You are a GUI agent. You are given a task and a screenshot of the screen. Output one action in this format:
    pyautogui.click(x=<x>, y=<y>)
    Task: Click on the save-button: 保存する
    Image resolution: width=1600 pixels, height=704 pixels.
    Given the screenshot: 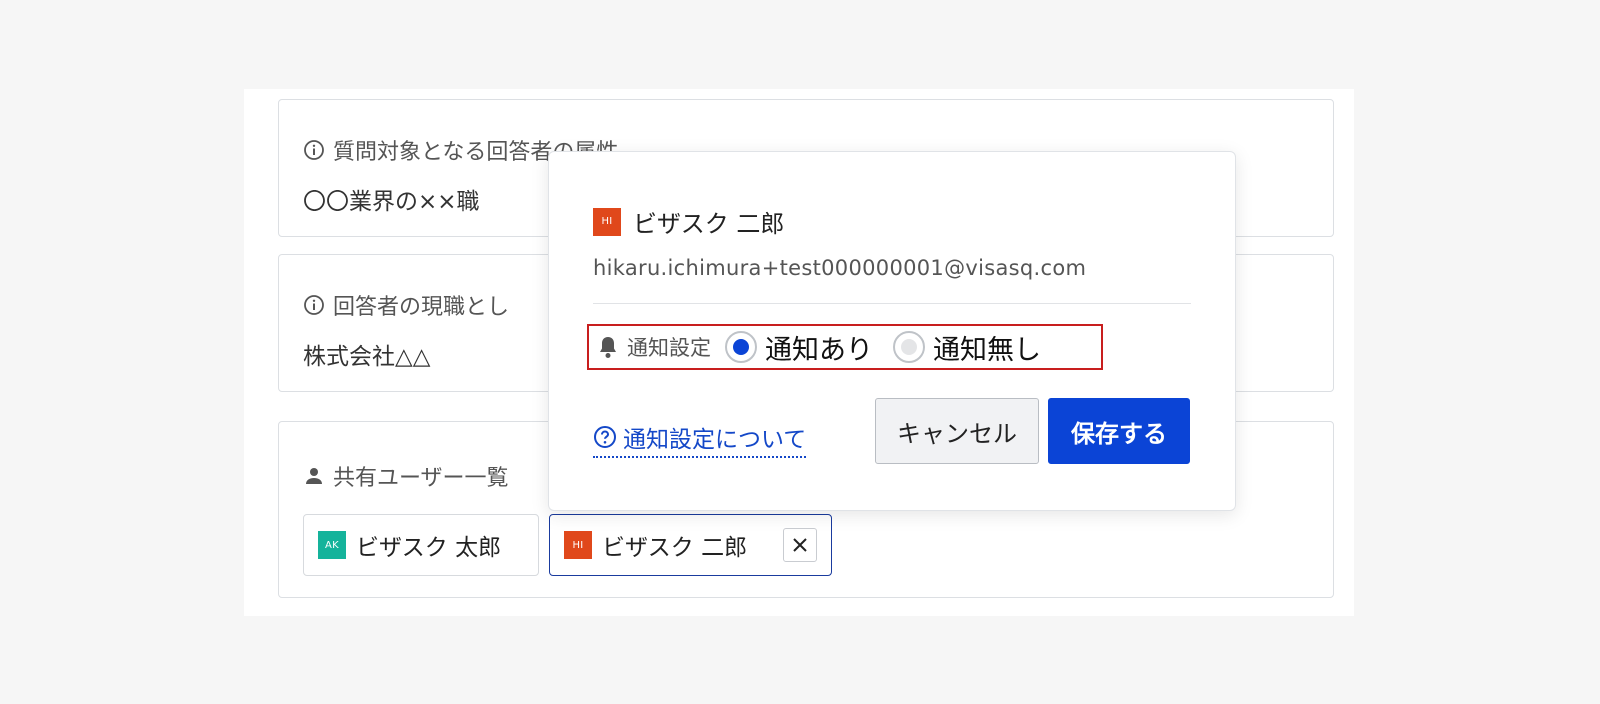 What is the action you would take?
    pyautogui.click(x=1119, y=431)
    